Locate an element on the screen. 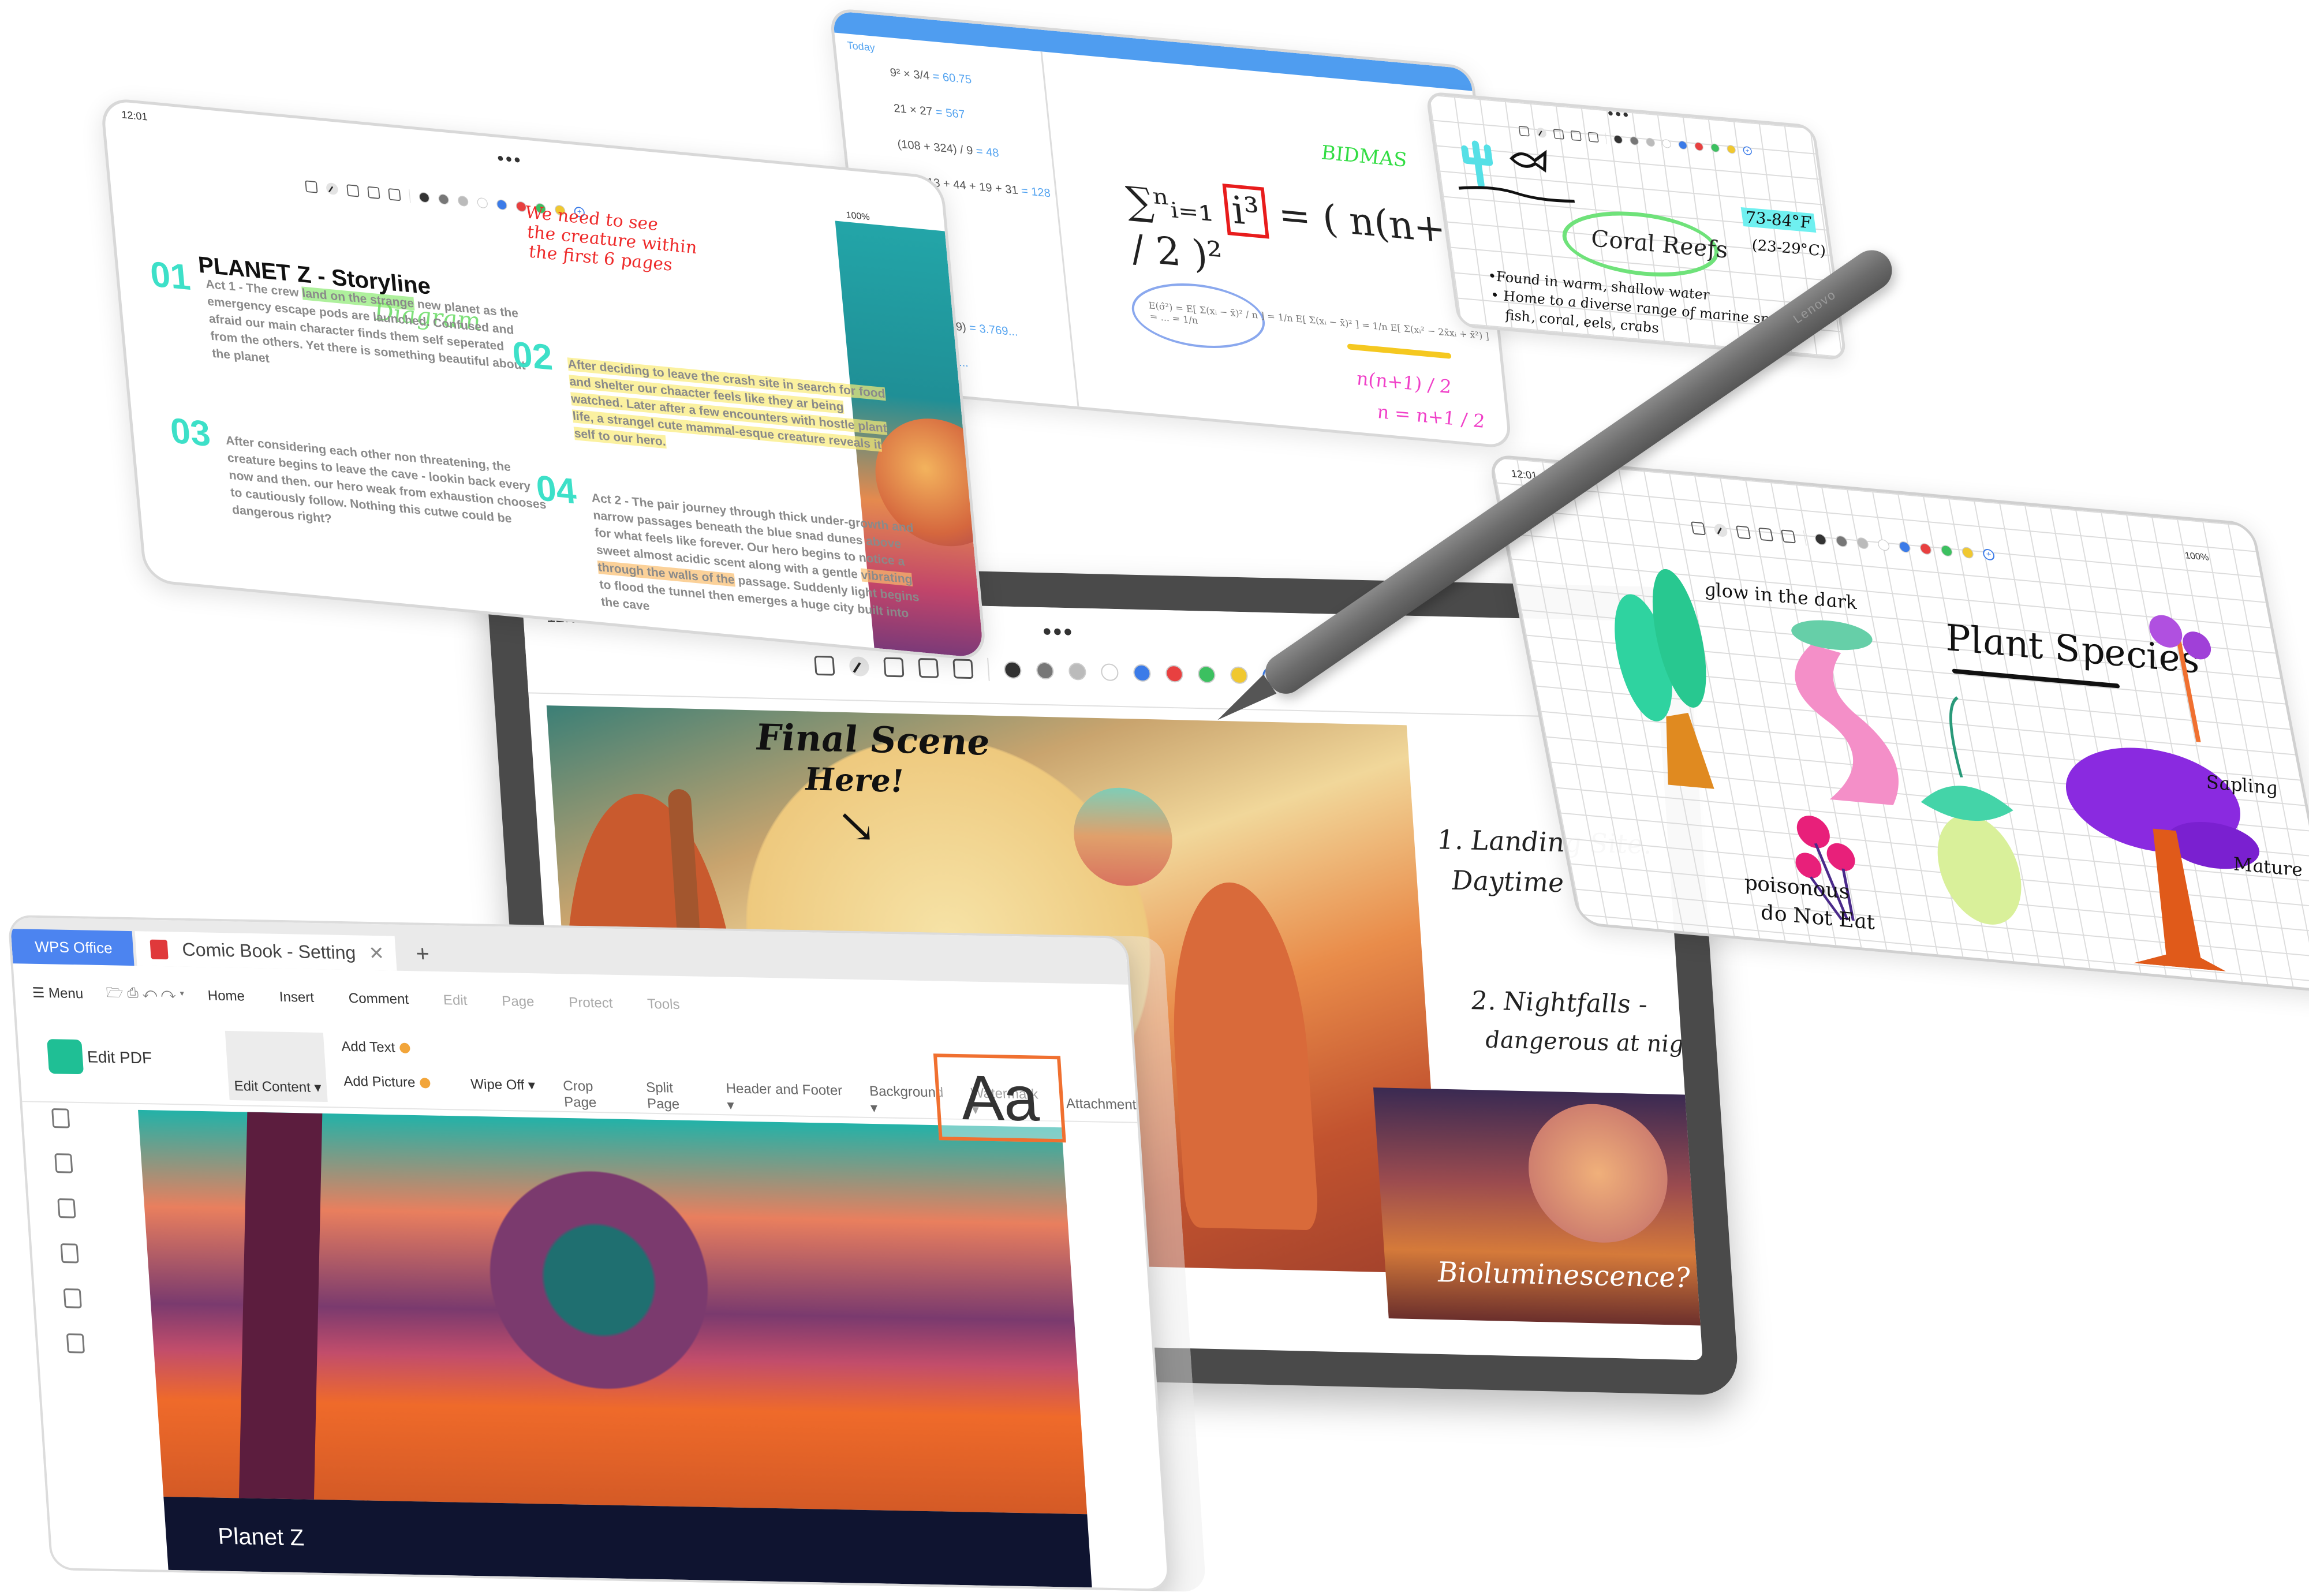 Image resolution: width=2309 pixels, height=1596 pixels. edit-pdf-button: Edit PDF is located at coordinates (100, 1057).